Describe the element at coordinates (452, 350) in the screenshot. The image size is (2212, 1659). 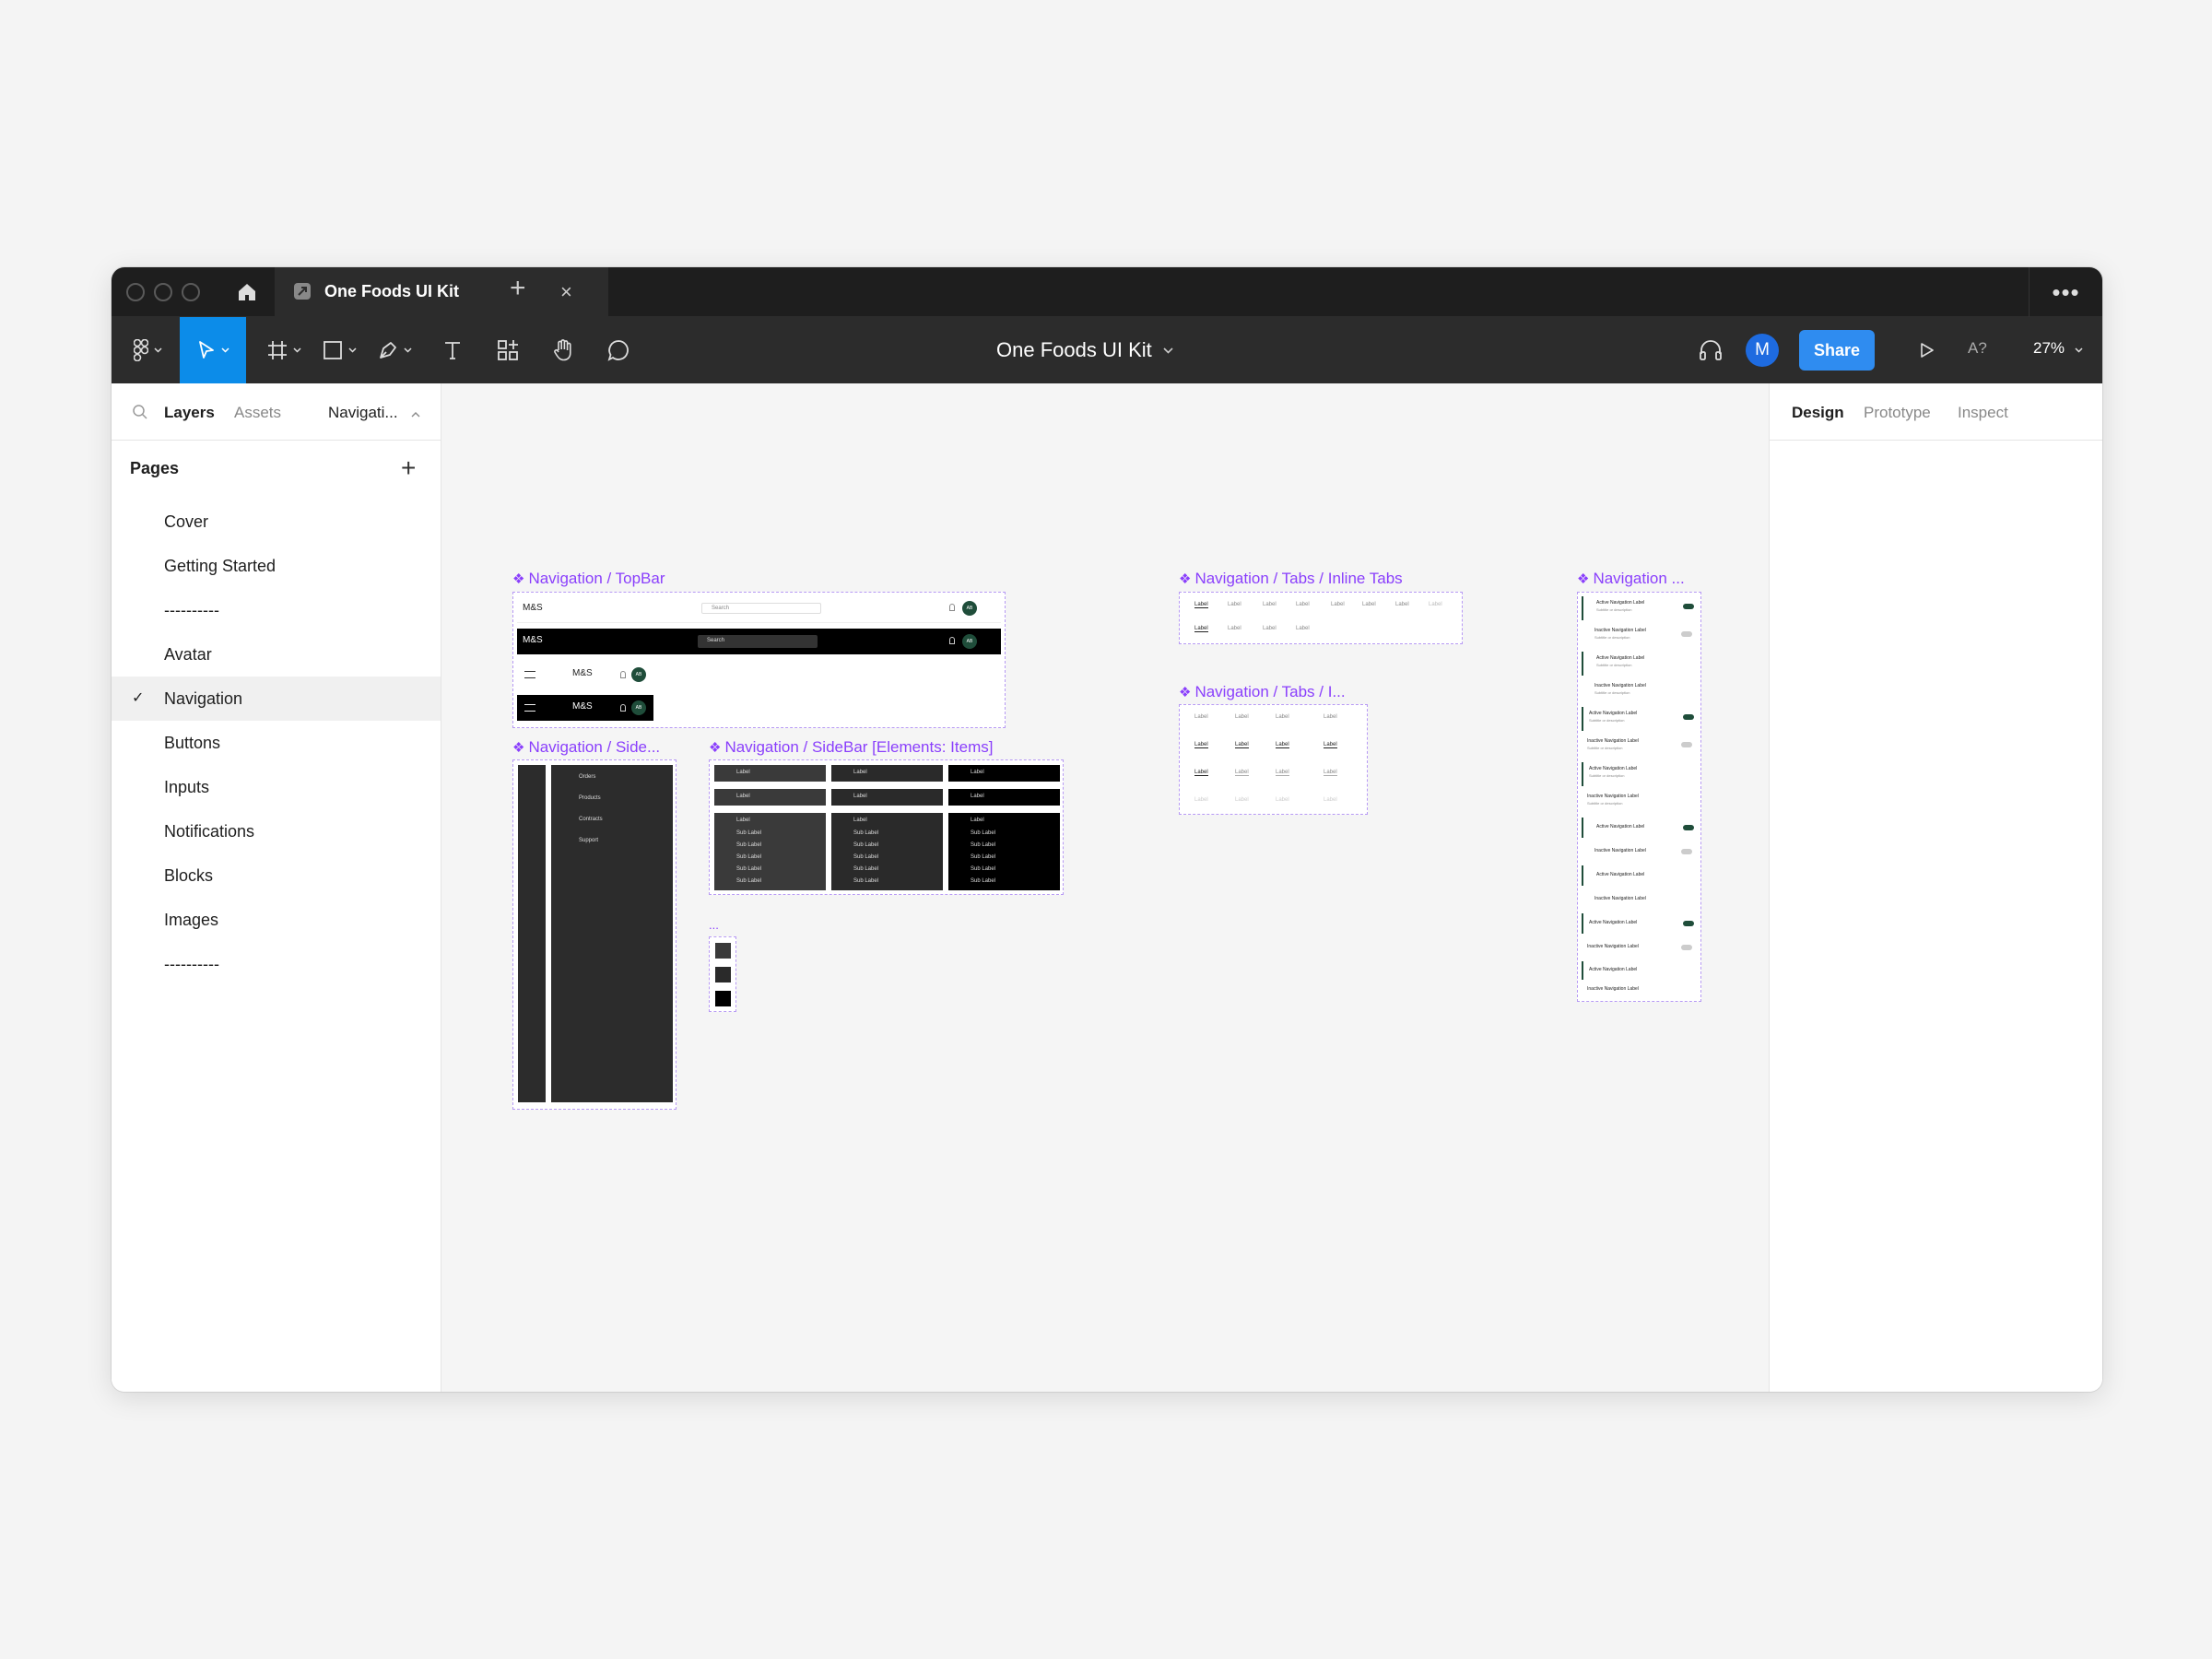
I see `text-tool-button` at that location.